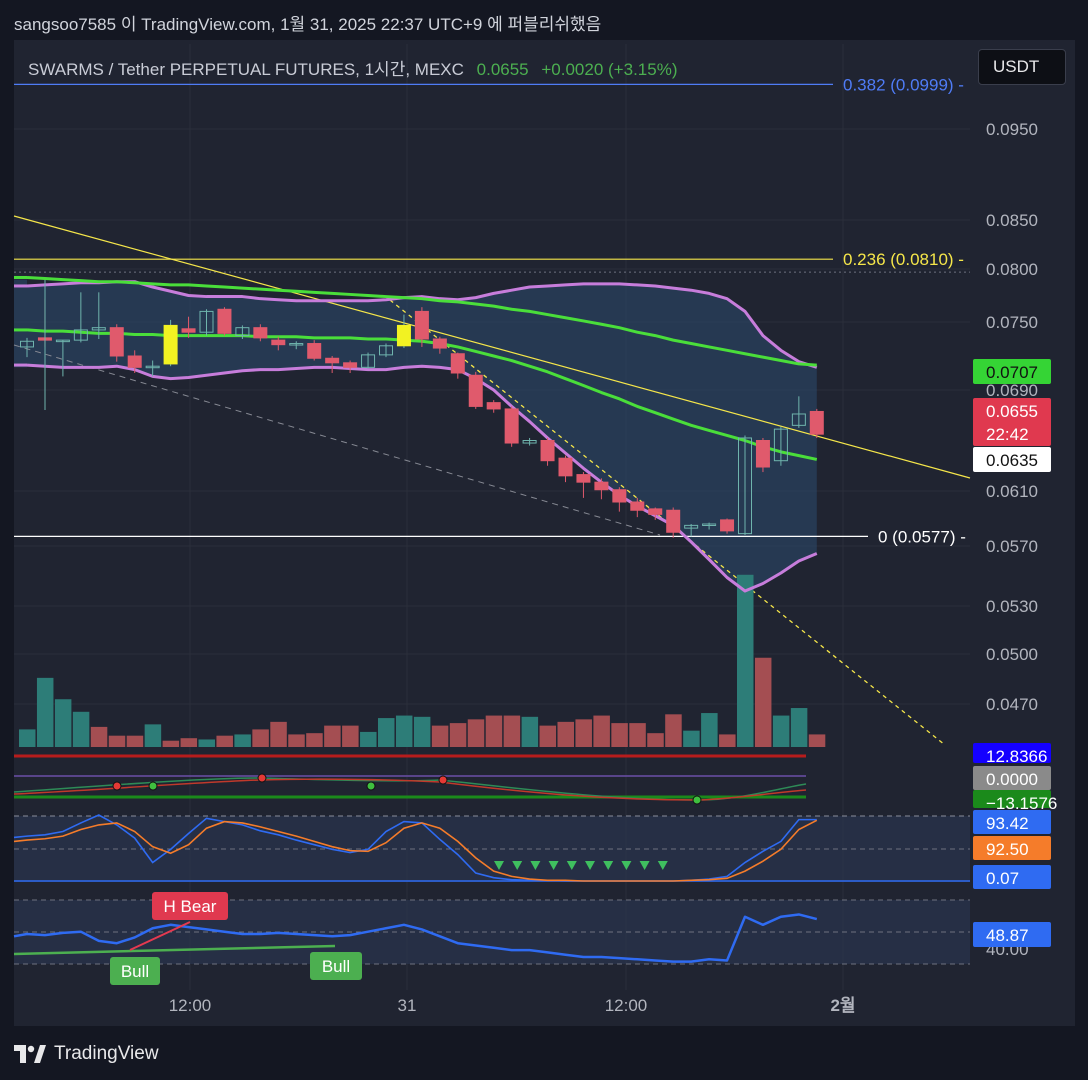 This screenshot has height=1080, width=1088. Describe the element at coordinates (1012, 322) in the screenshot. I see `y-tick-label: 0.0750` at that location.